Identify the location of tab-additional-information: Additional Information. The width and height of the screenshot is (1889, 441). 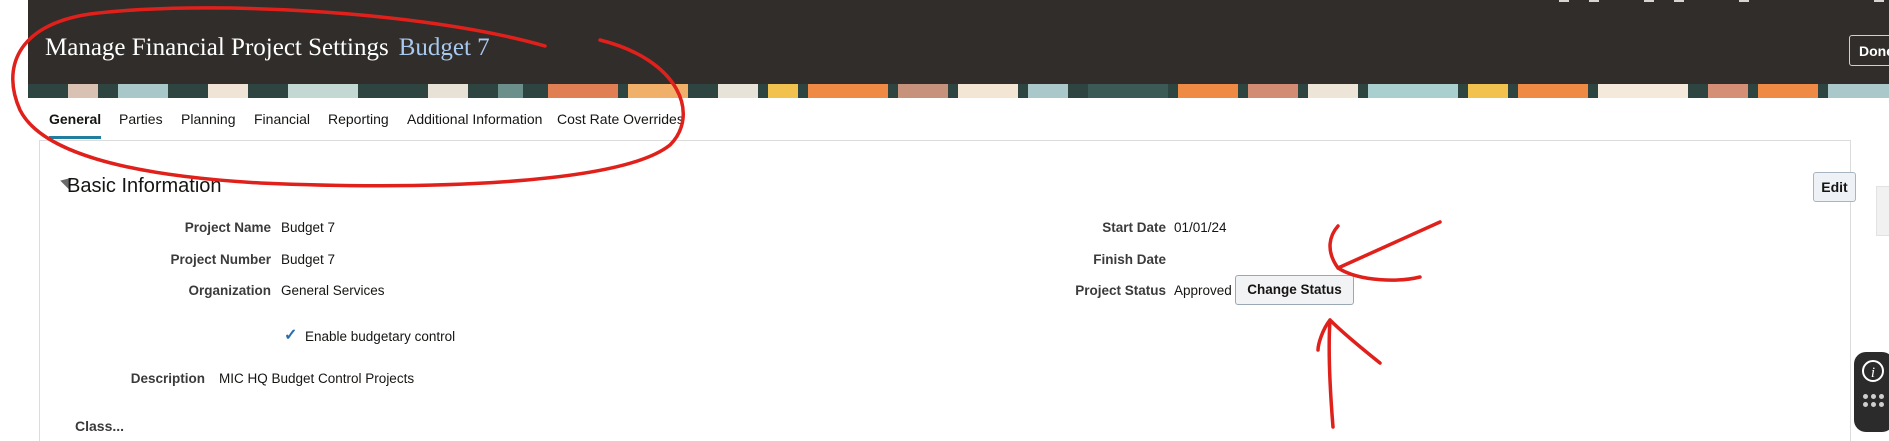
(474, 123).